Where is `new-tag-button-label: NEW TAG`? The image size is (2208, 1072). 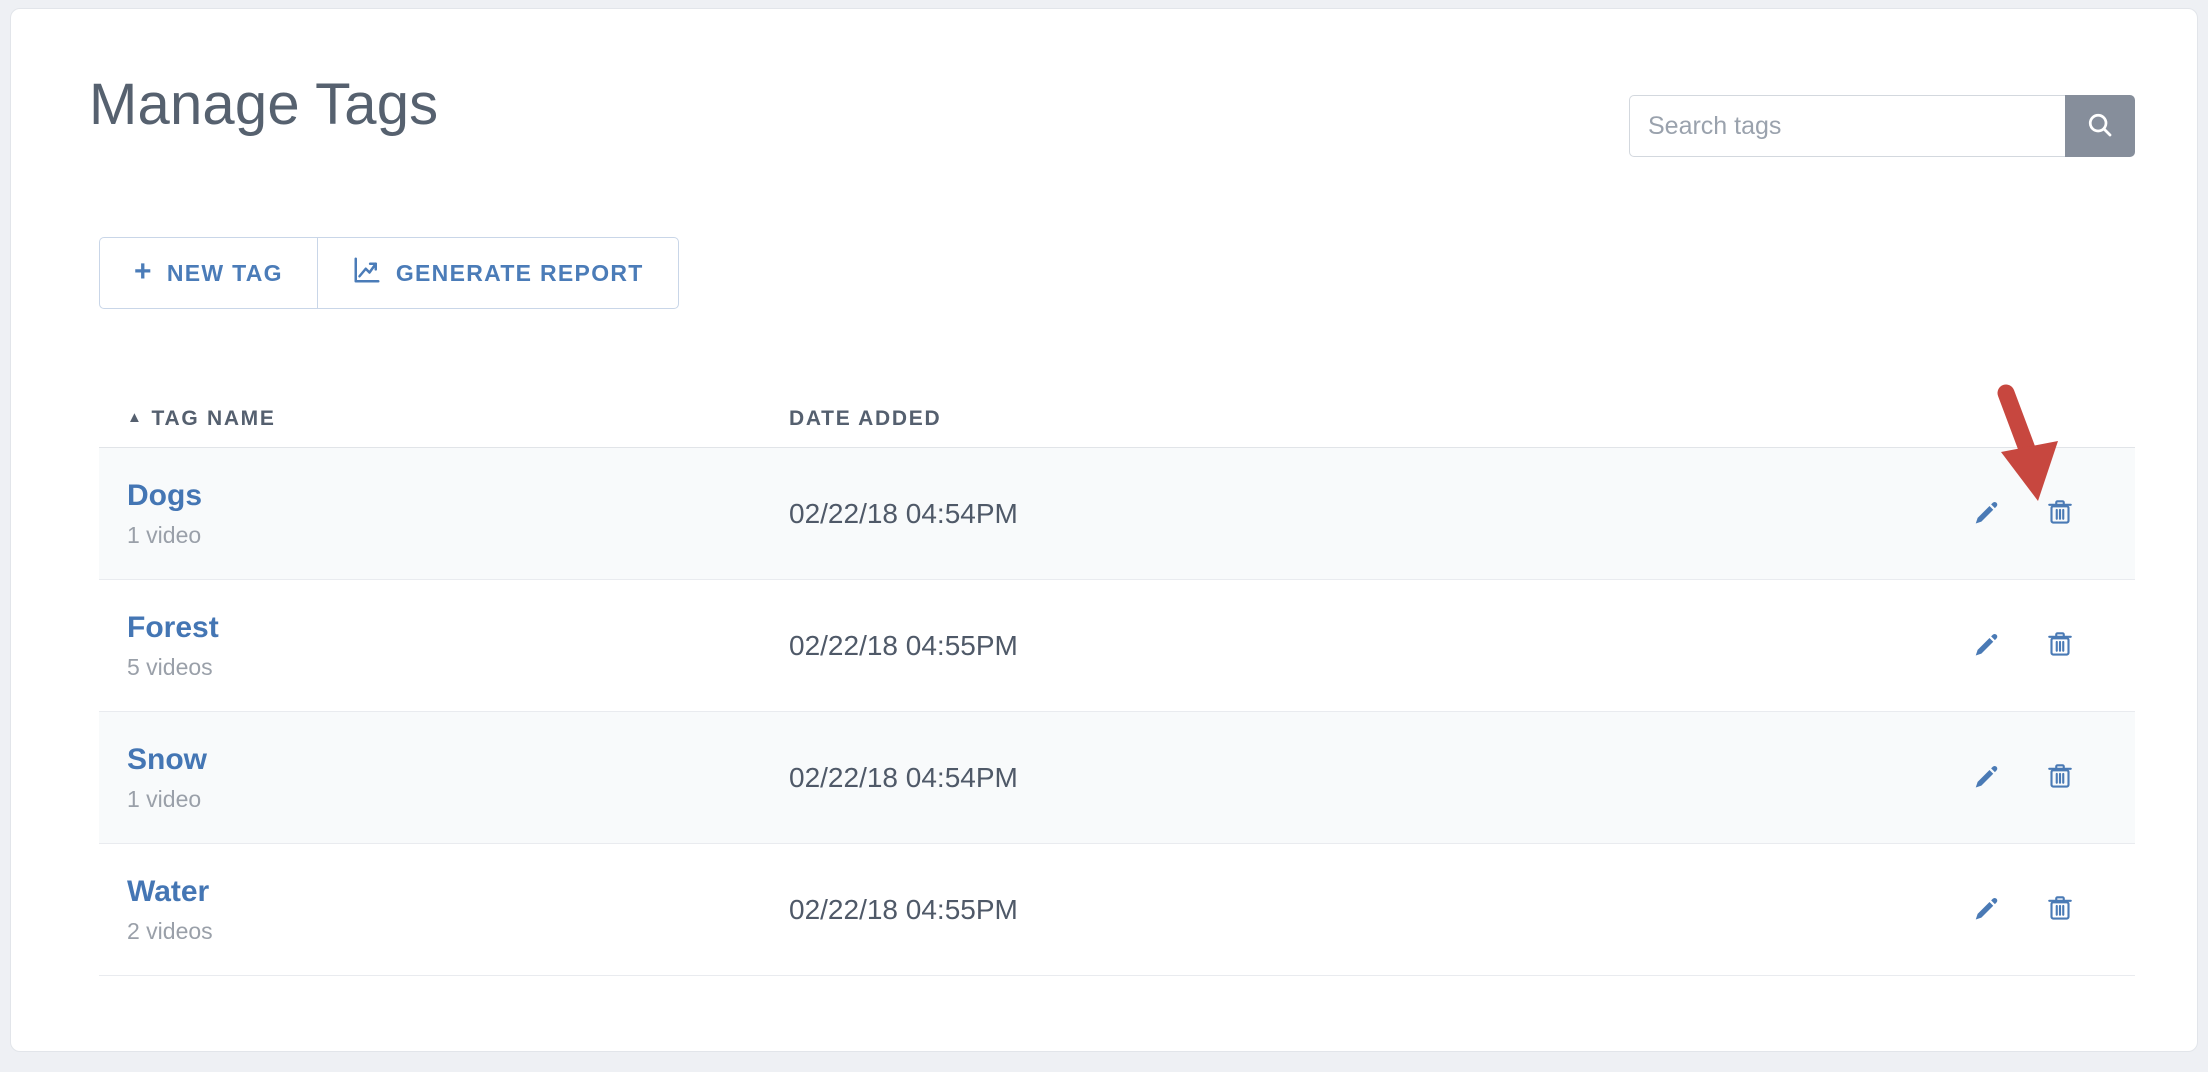
new-tag-button-label: NEW TAG is located at coordinates (224, 272).